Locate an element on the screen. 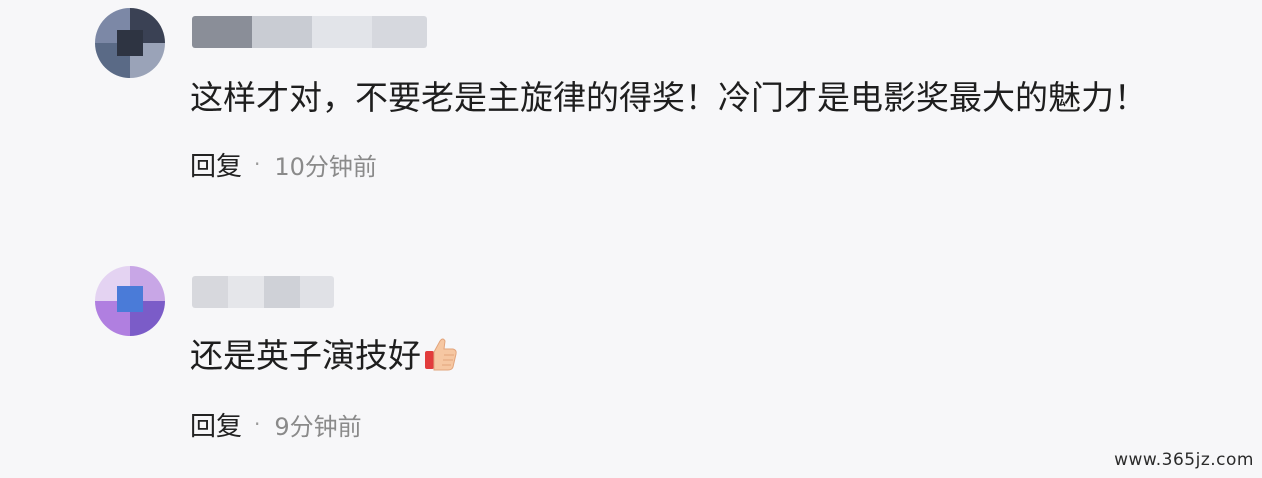 This screenshot has height=478, width=1262. comment-text: 还是英子演技好 is located at coordinates (324, 356).